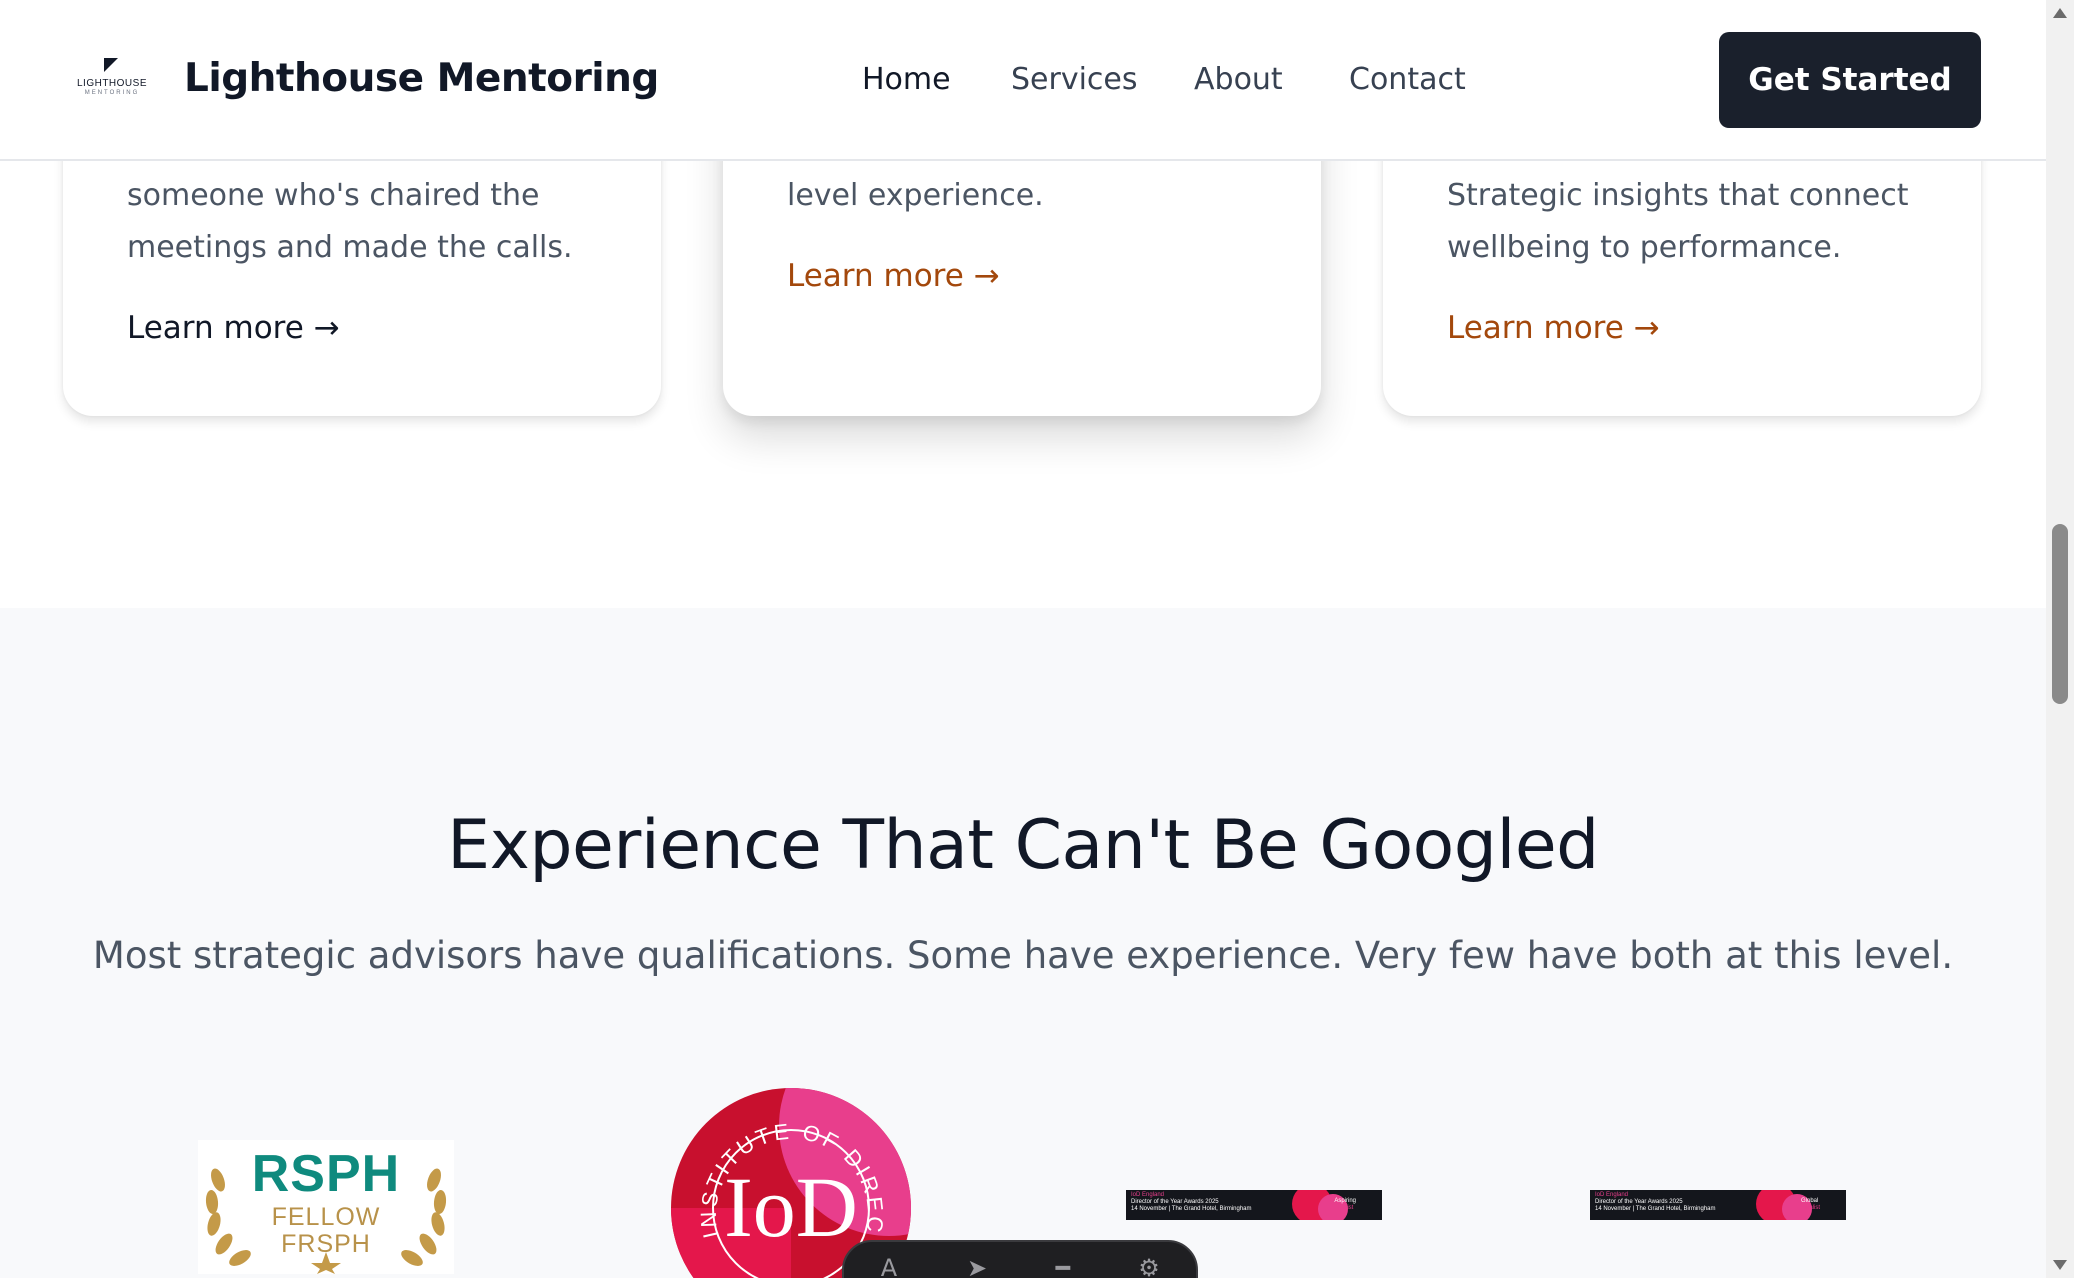  What do you see at coordinates (350, 247) in the screenshot?
I see `card-text-line: meetings and made the calls.` at bounding box center [350, 247].